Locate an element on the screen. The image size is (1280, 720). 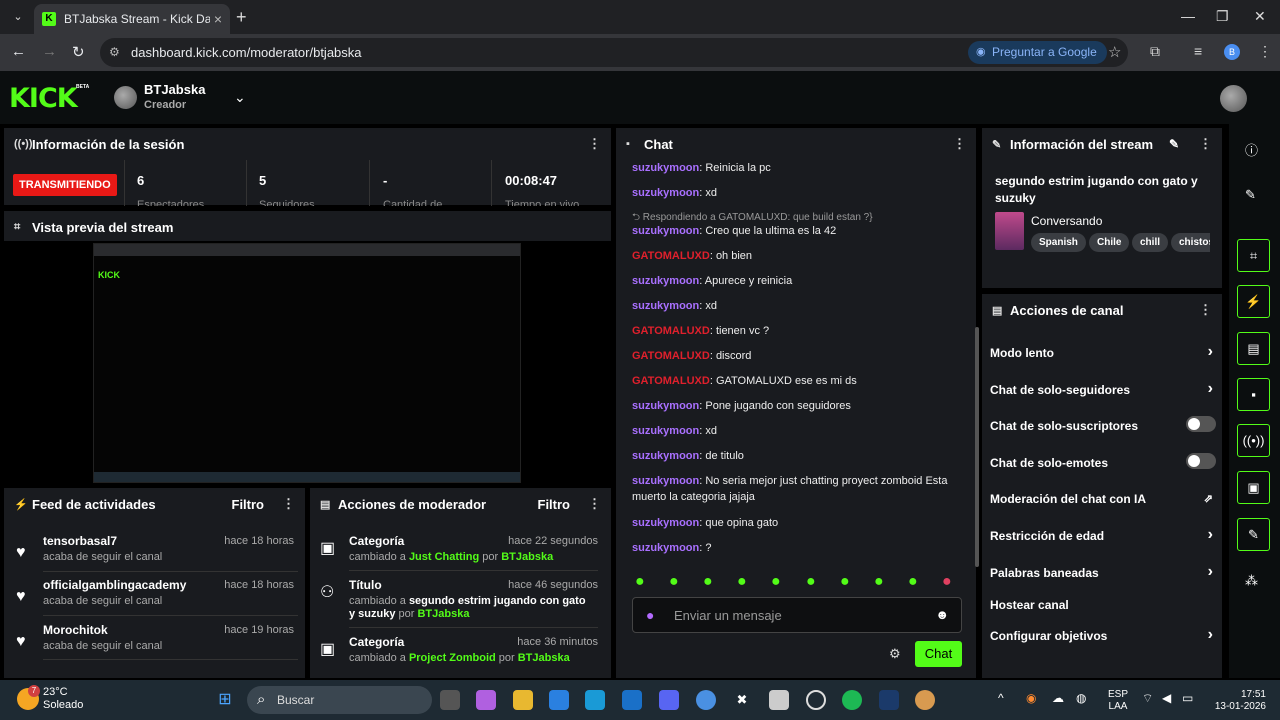
activity-widget-button: ⚡ is located at coordinates (1253, 301).